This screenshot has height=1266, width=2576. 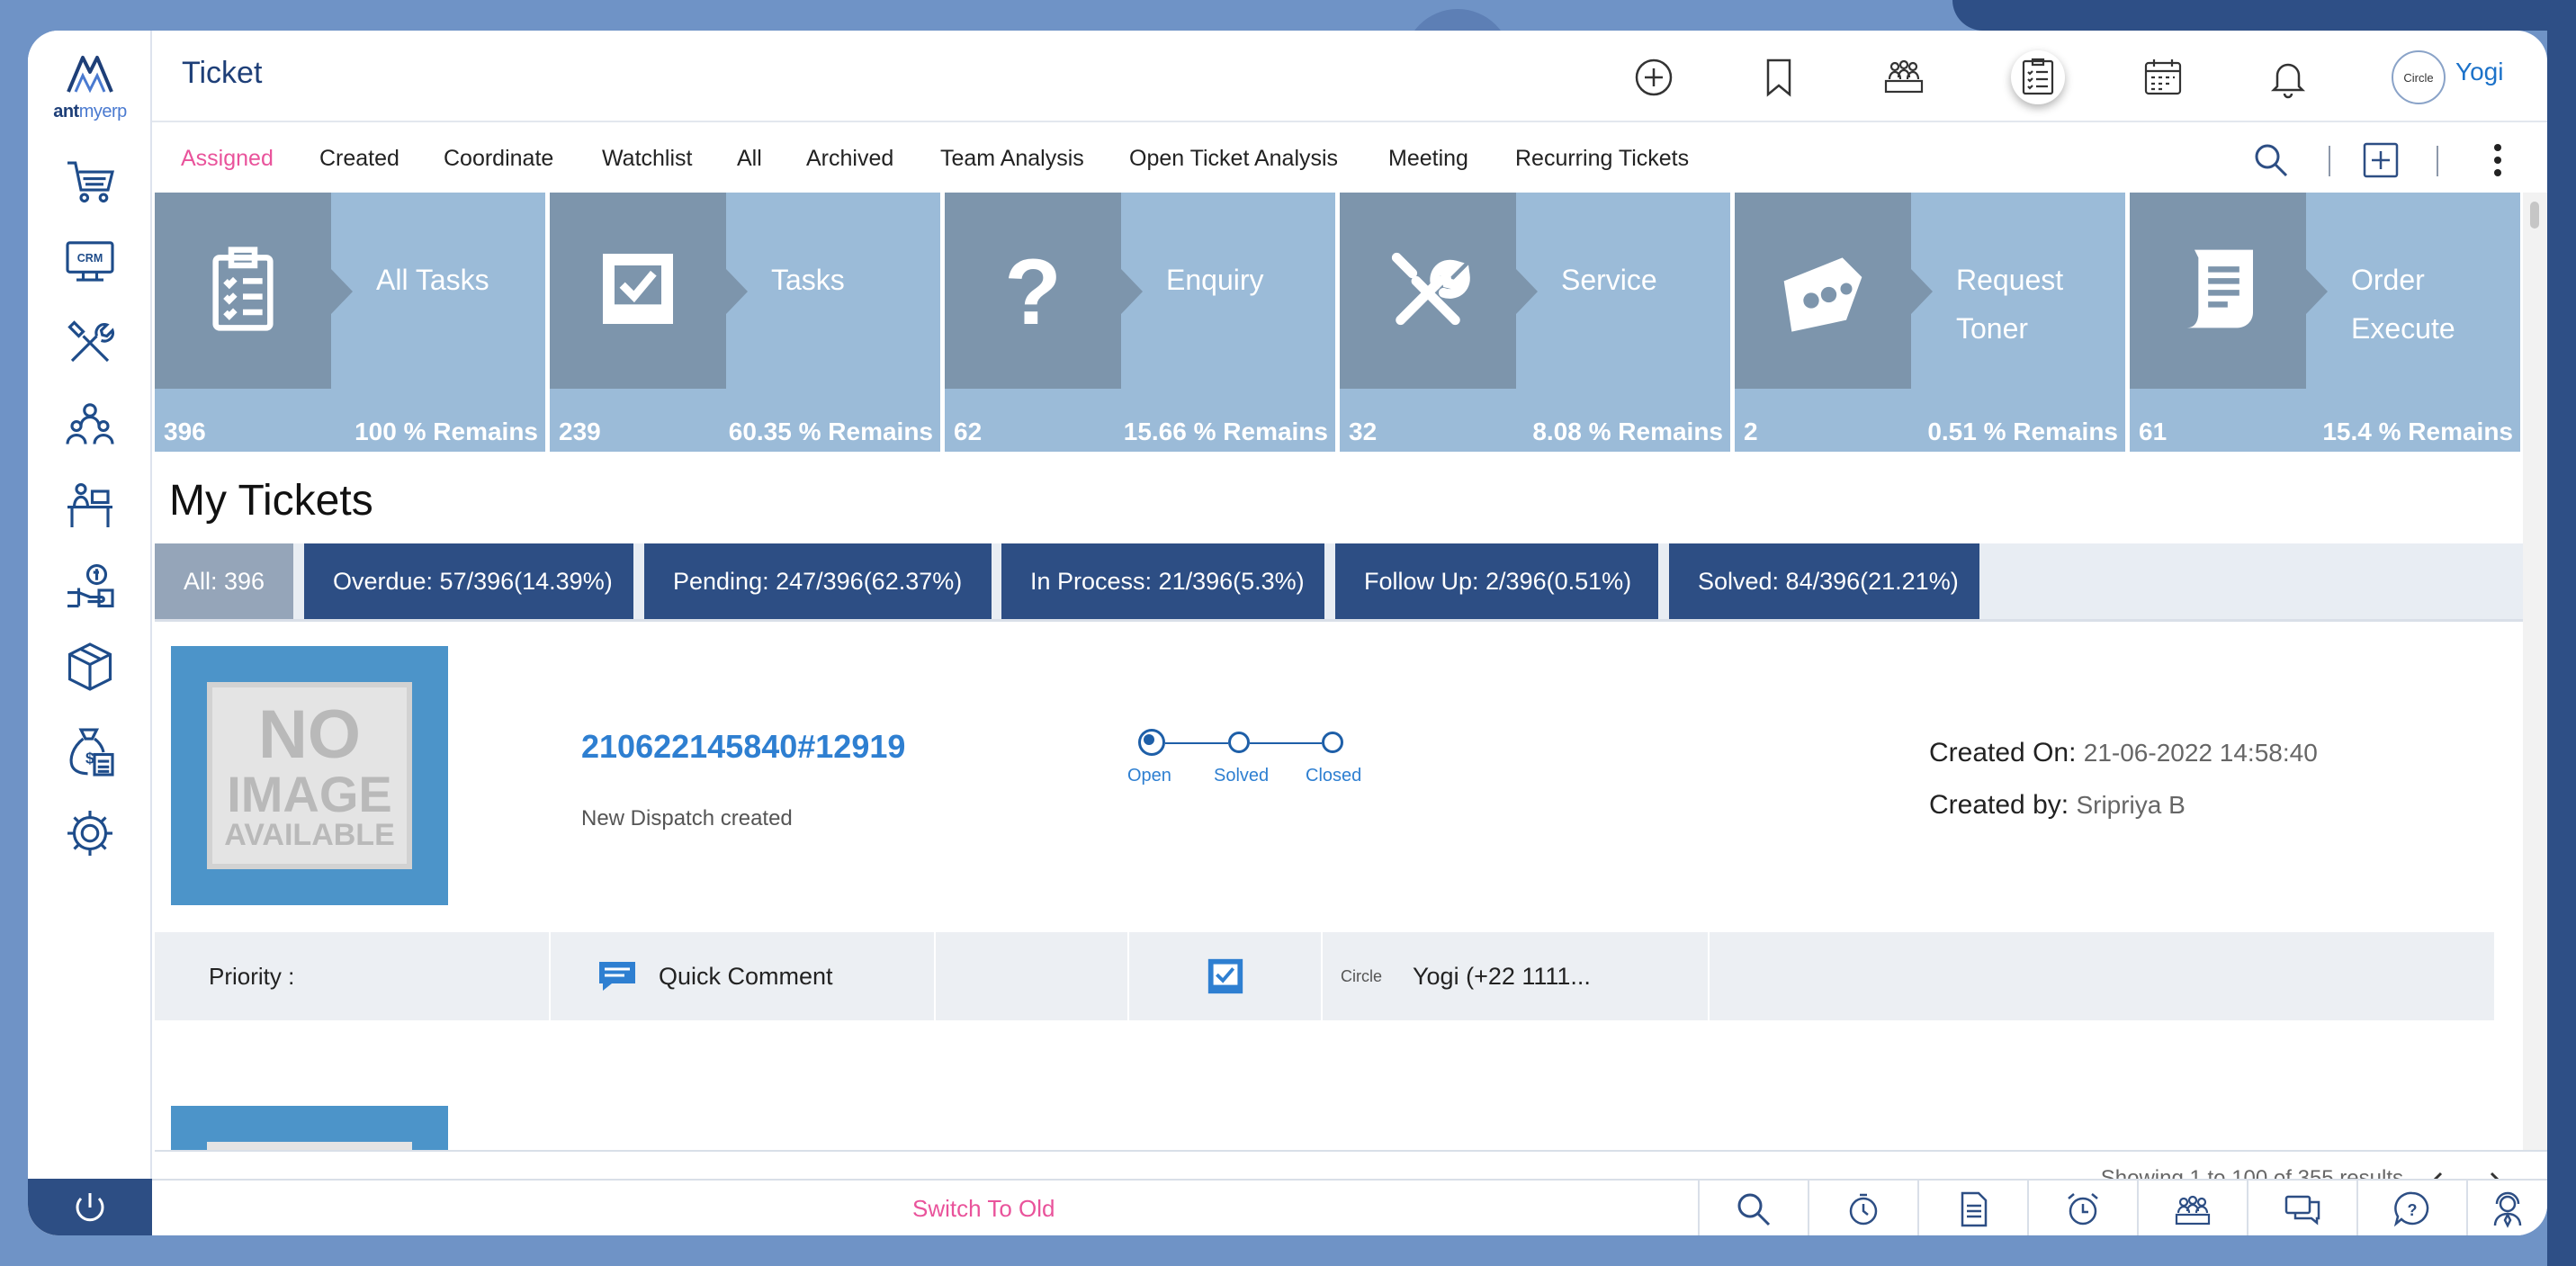 I want to click on step-label: Solved, so click(x=1242, y=776).